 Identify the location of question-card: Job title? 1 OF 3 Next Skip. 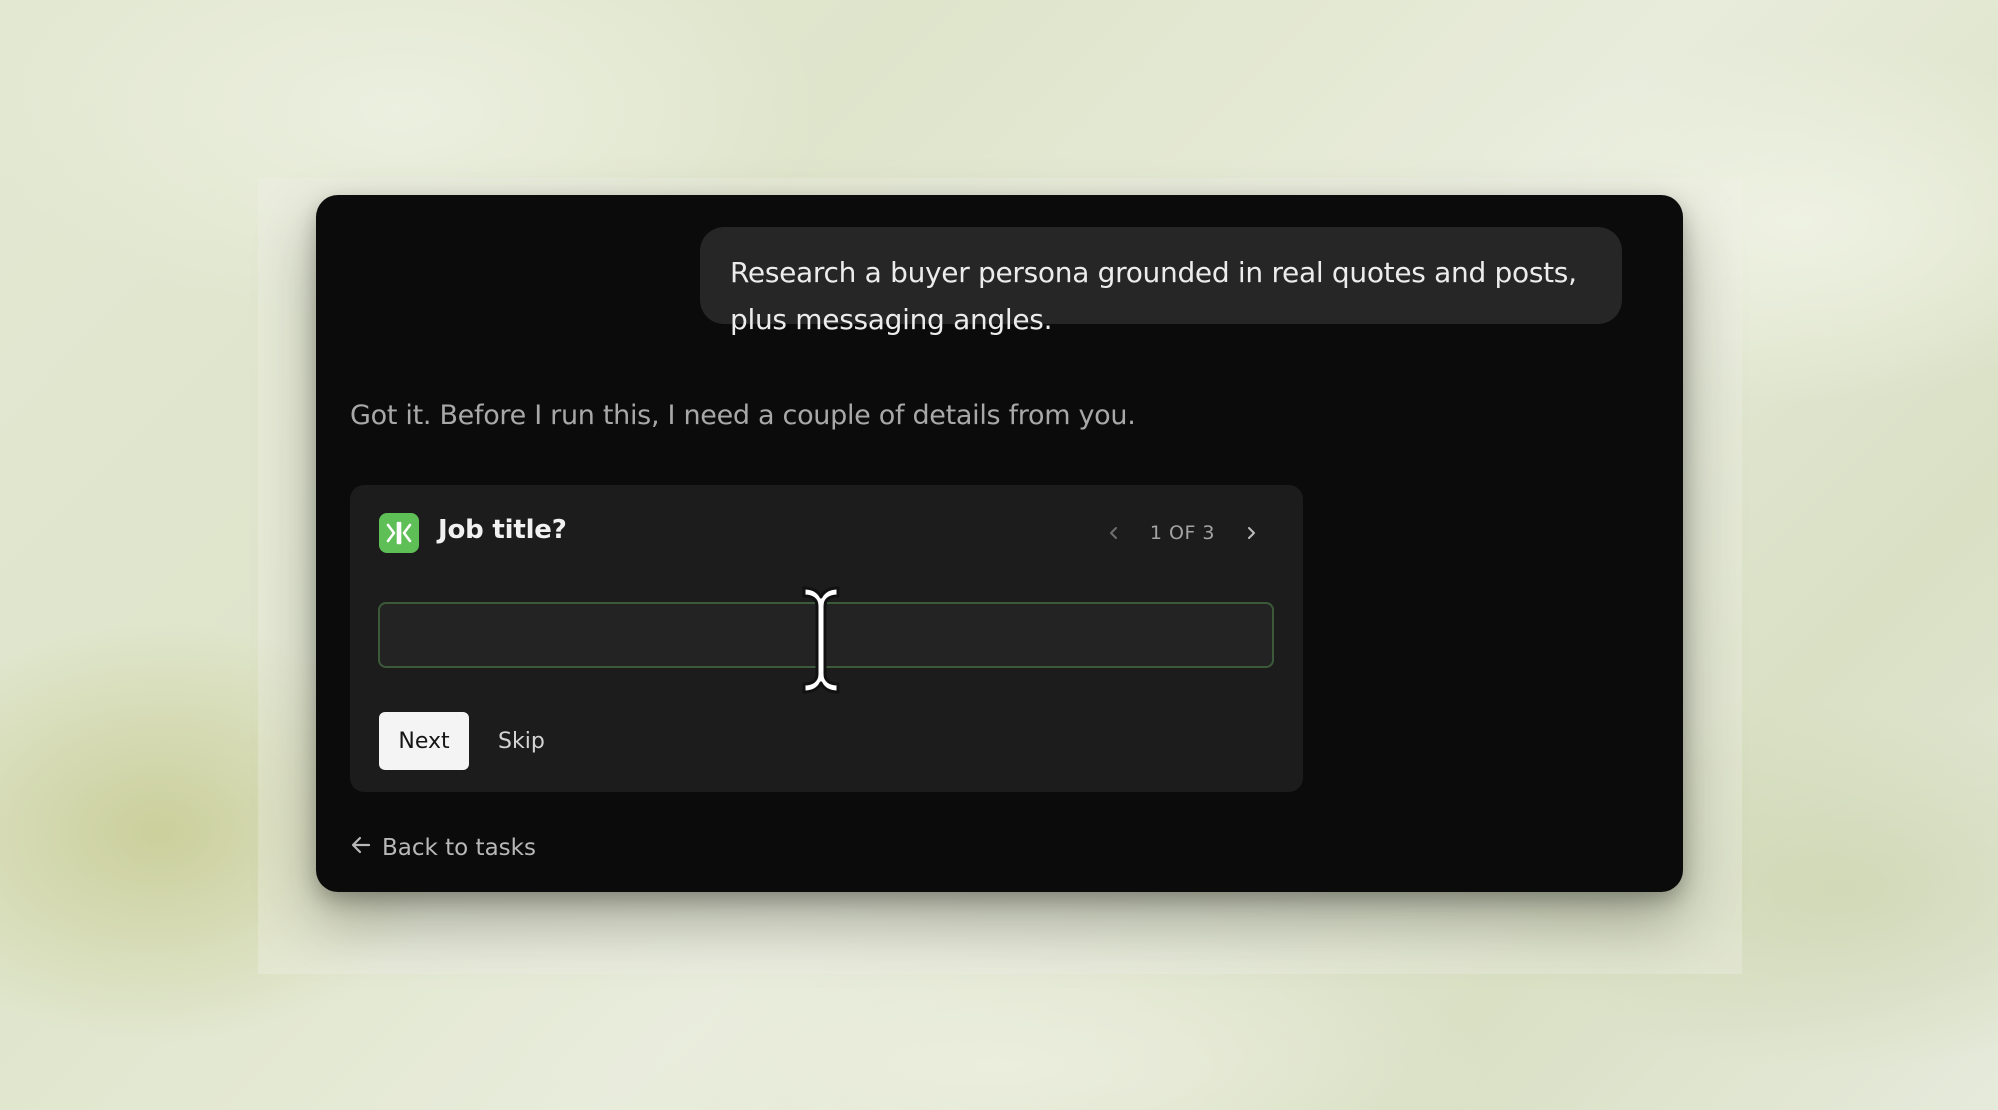
(826, 638).